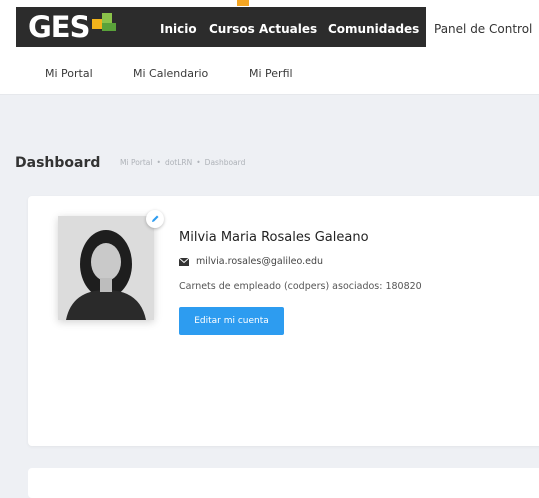 The image size is (539, 498). What do you see at coordinates (271, 73) in the screenshot?
I see `subnav-mi-perfil: Mi Perfil` at bounding box center [271, 73].